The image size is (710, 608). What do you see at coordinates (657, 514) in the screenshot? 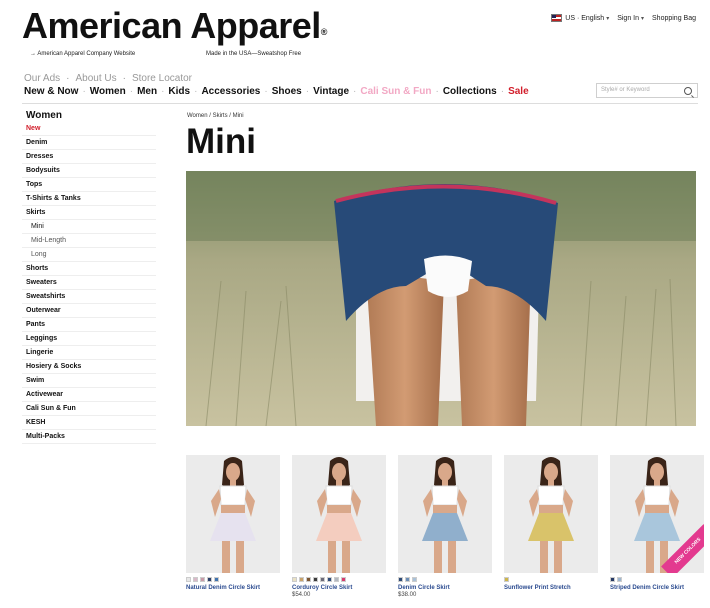
I see `product-image: NEW COLORS` at bounding box center [657, 514].